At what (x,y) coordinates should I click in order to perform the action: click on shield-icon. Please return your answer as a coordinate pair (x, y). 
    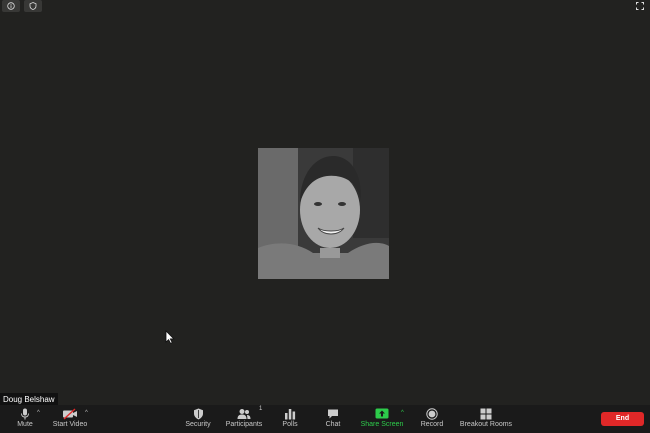
    Looking at the image, I should click on (33, 6).